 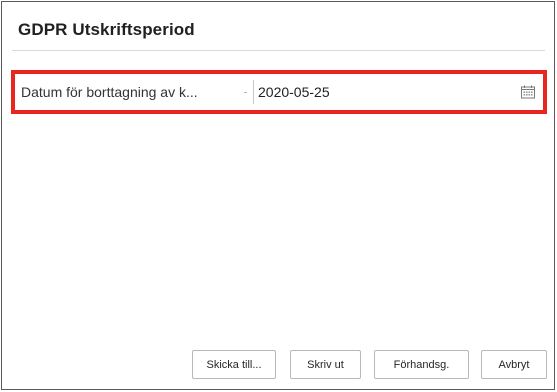 What do you see at coordinates (421, 364) in the screenshot?
I see `preview-button: Förhandsg.` at bounding box center [421, 364].